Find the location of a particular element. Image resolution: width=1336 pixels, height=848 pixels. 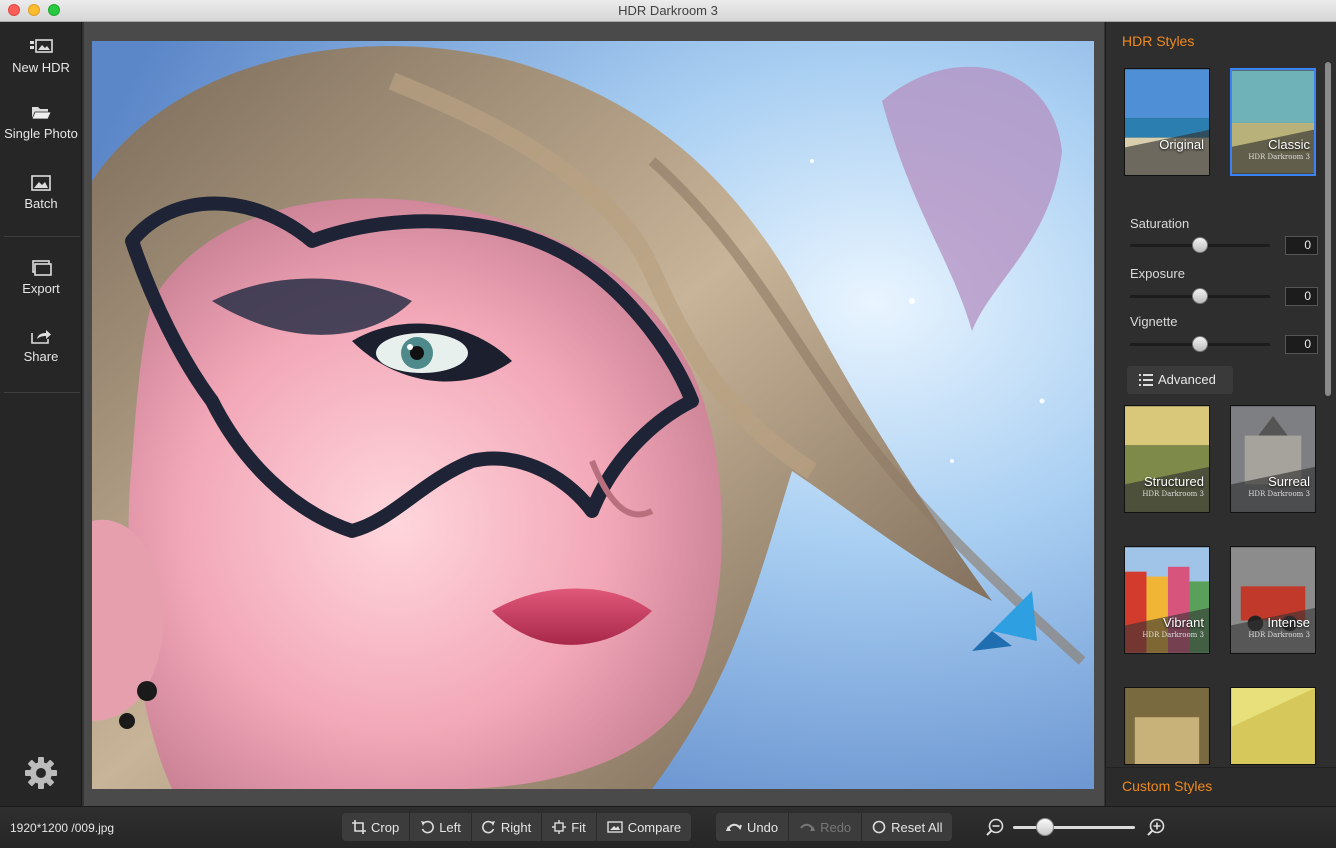

custom-styles-label: Custom Styles is located at coordinates (1167, 786).